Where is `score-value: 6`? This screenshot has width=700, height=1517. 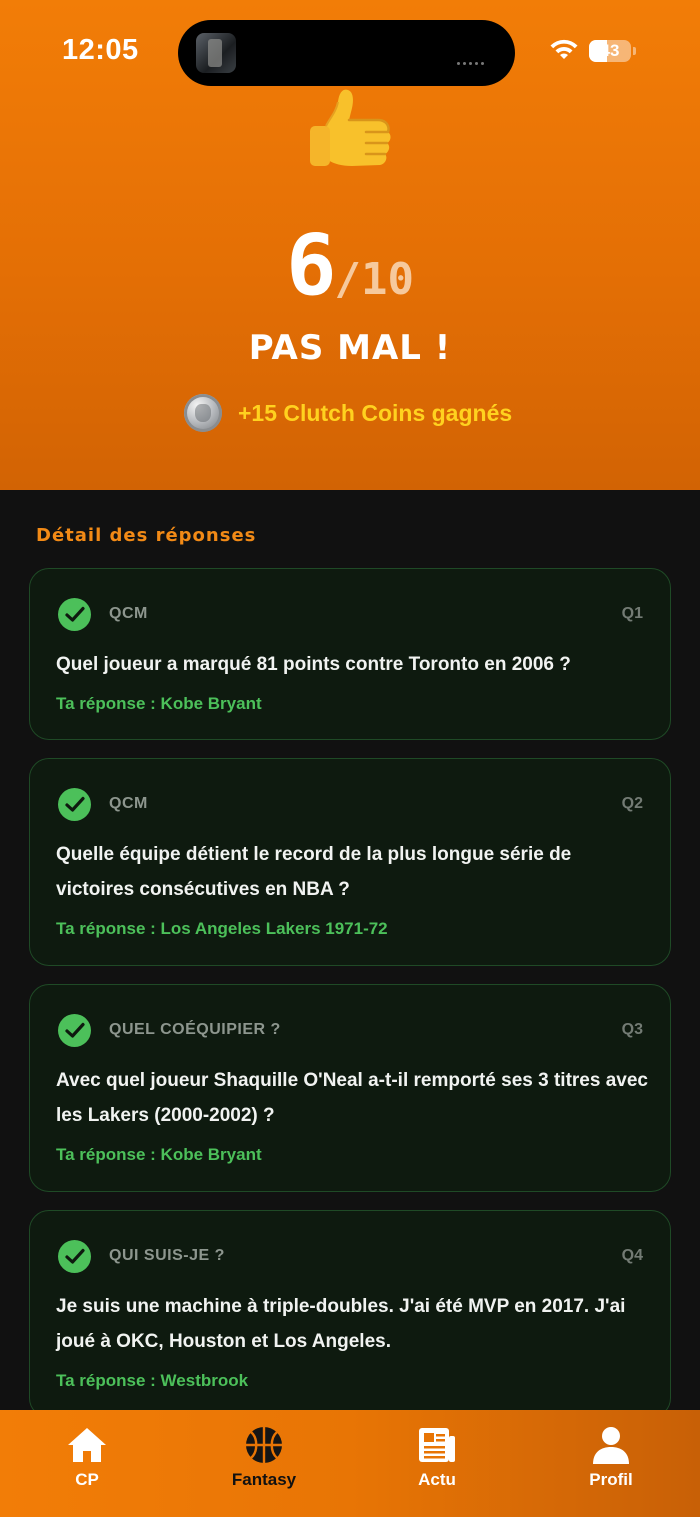
score-value: 6 is located at coordinates (311, 265).